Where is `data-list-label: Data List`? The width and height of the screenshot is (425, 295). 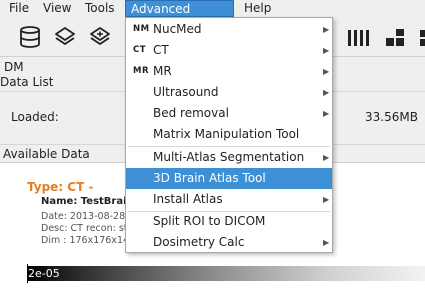
data-list-label: Data List is located at coordinates (27, 82).